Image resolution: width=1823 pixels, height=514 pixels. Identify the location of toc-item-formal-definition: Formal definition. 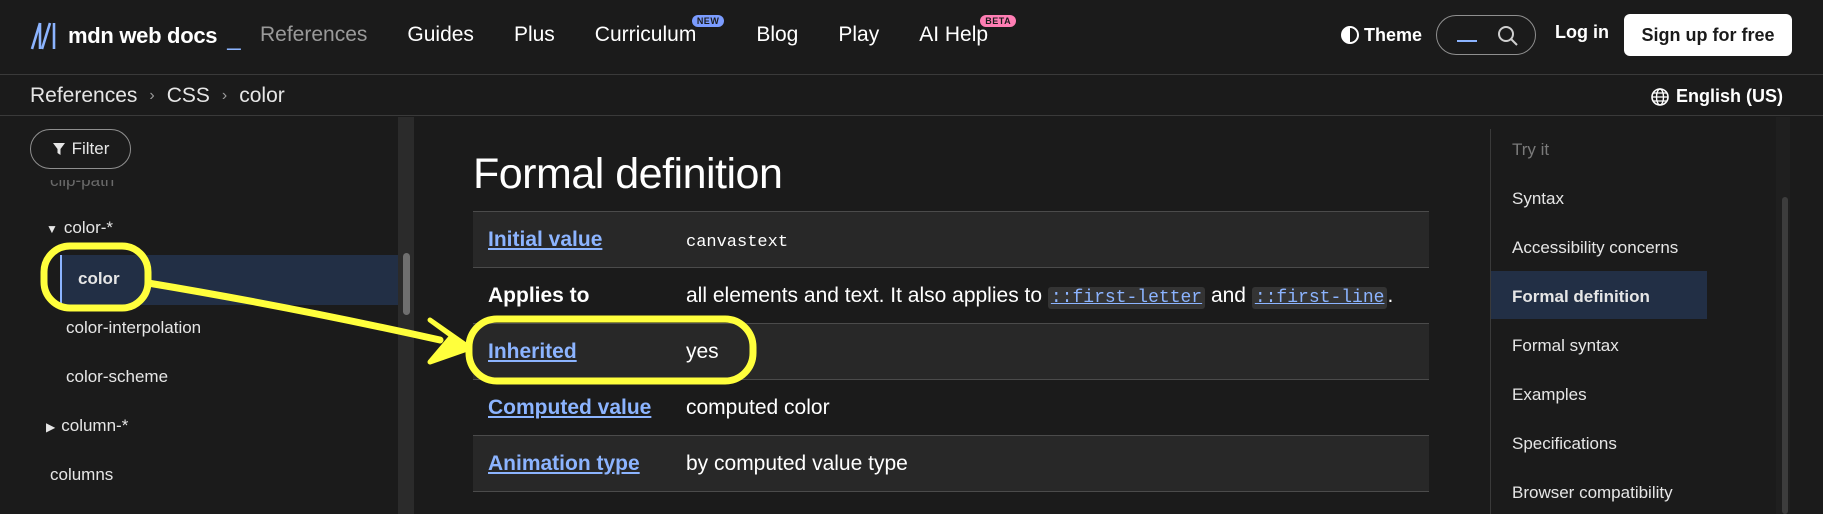
(1581, 297).